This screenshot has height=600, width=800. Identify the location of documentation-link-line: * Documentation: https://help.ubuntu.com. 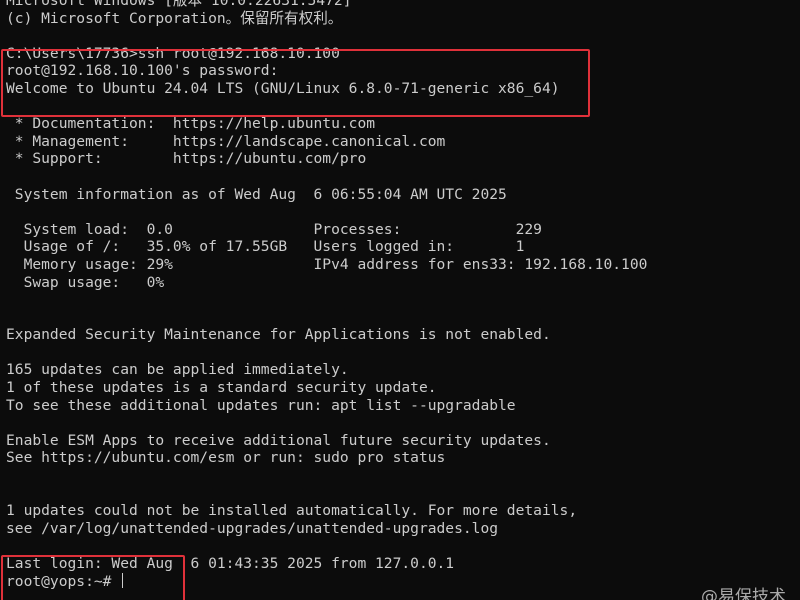
(191, 124).